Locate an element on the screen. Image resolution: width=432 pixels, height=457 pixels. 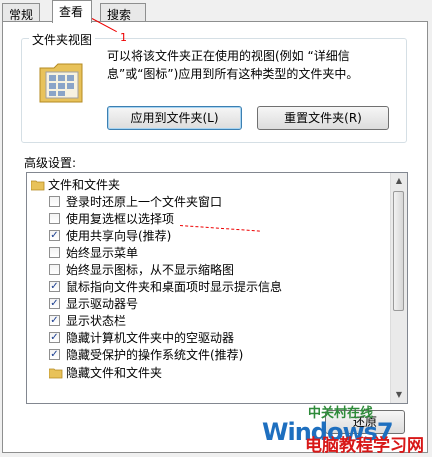
setting-label: 始终显示图标，从不显示缩略图 is located at coordinates (150, 270).